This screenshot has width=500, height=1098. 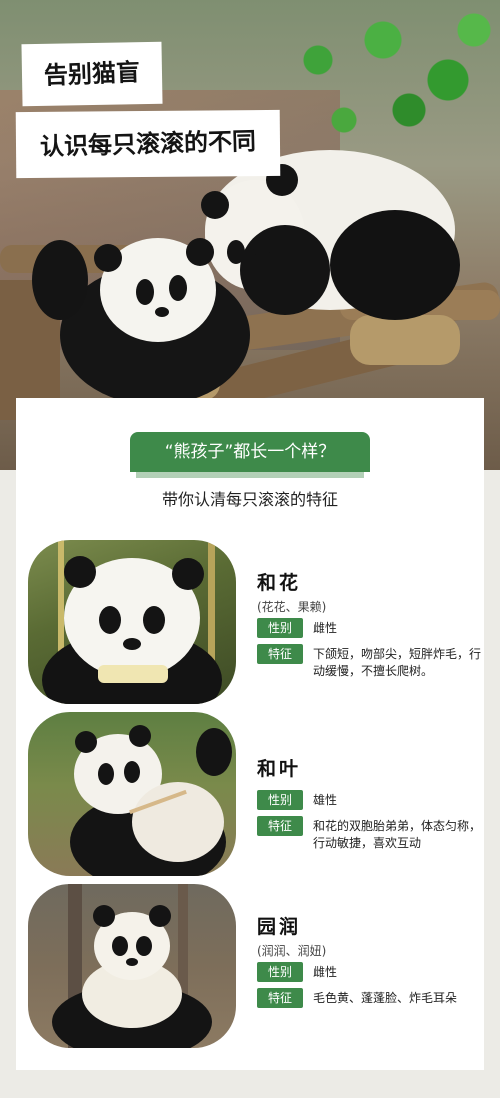 I want to click on intro-subtitle: 带你认清每只滚滚的特征, so click(x=249, y=499).